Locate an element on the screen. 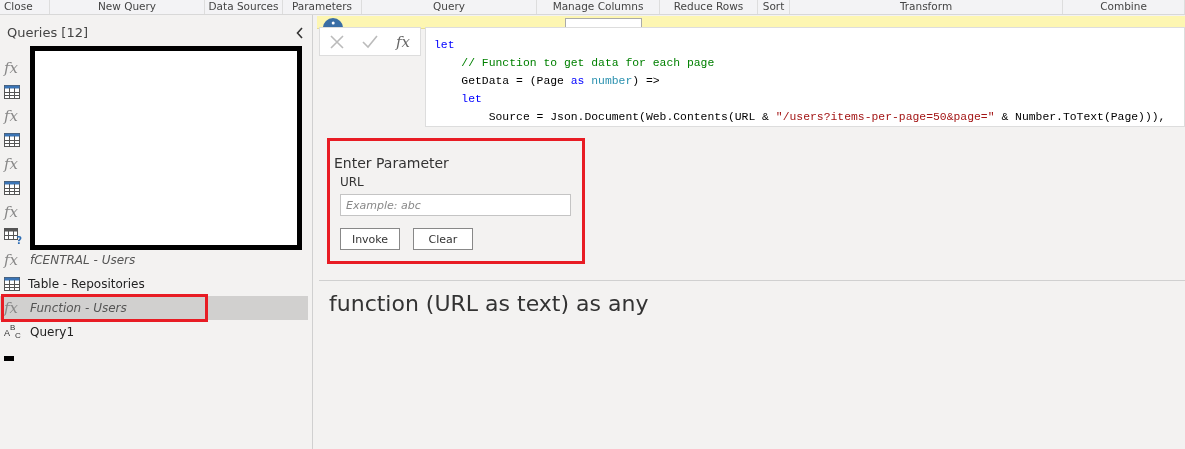 This screenshot has height=449, width=1185. field-label: URL is located at coordinates (352, 182).